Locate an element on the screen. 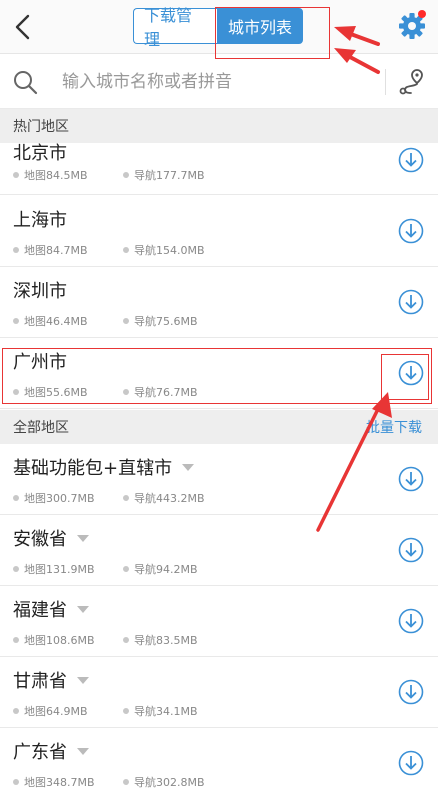 This screenshot has width=438, height=800. back-button is located at coordinates (23, 27).